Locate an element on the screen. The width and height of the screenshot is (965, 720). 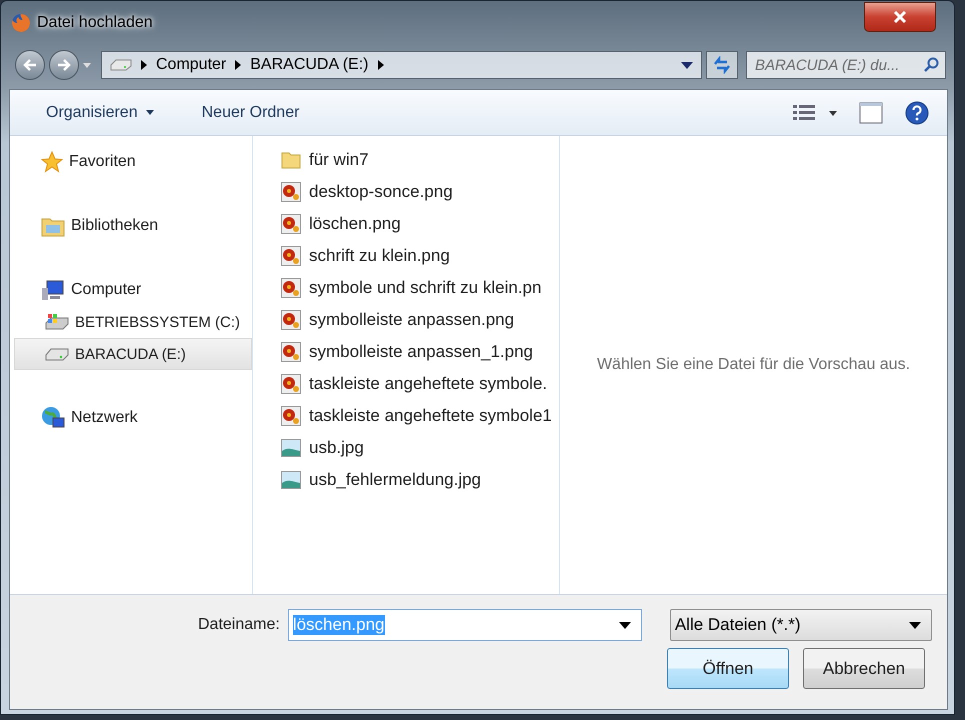
cancel-button: Abbrechen is located at coordinates (864, 668).